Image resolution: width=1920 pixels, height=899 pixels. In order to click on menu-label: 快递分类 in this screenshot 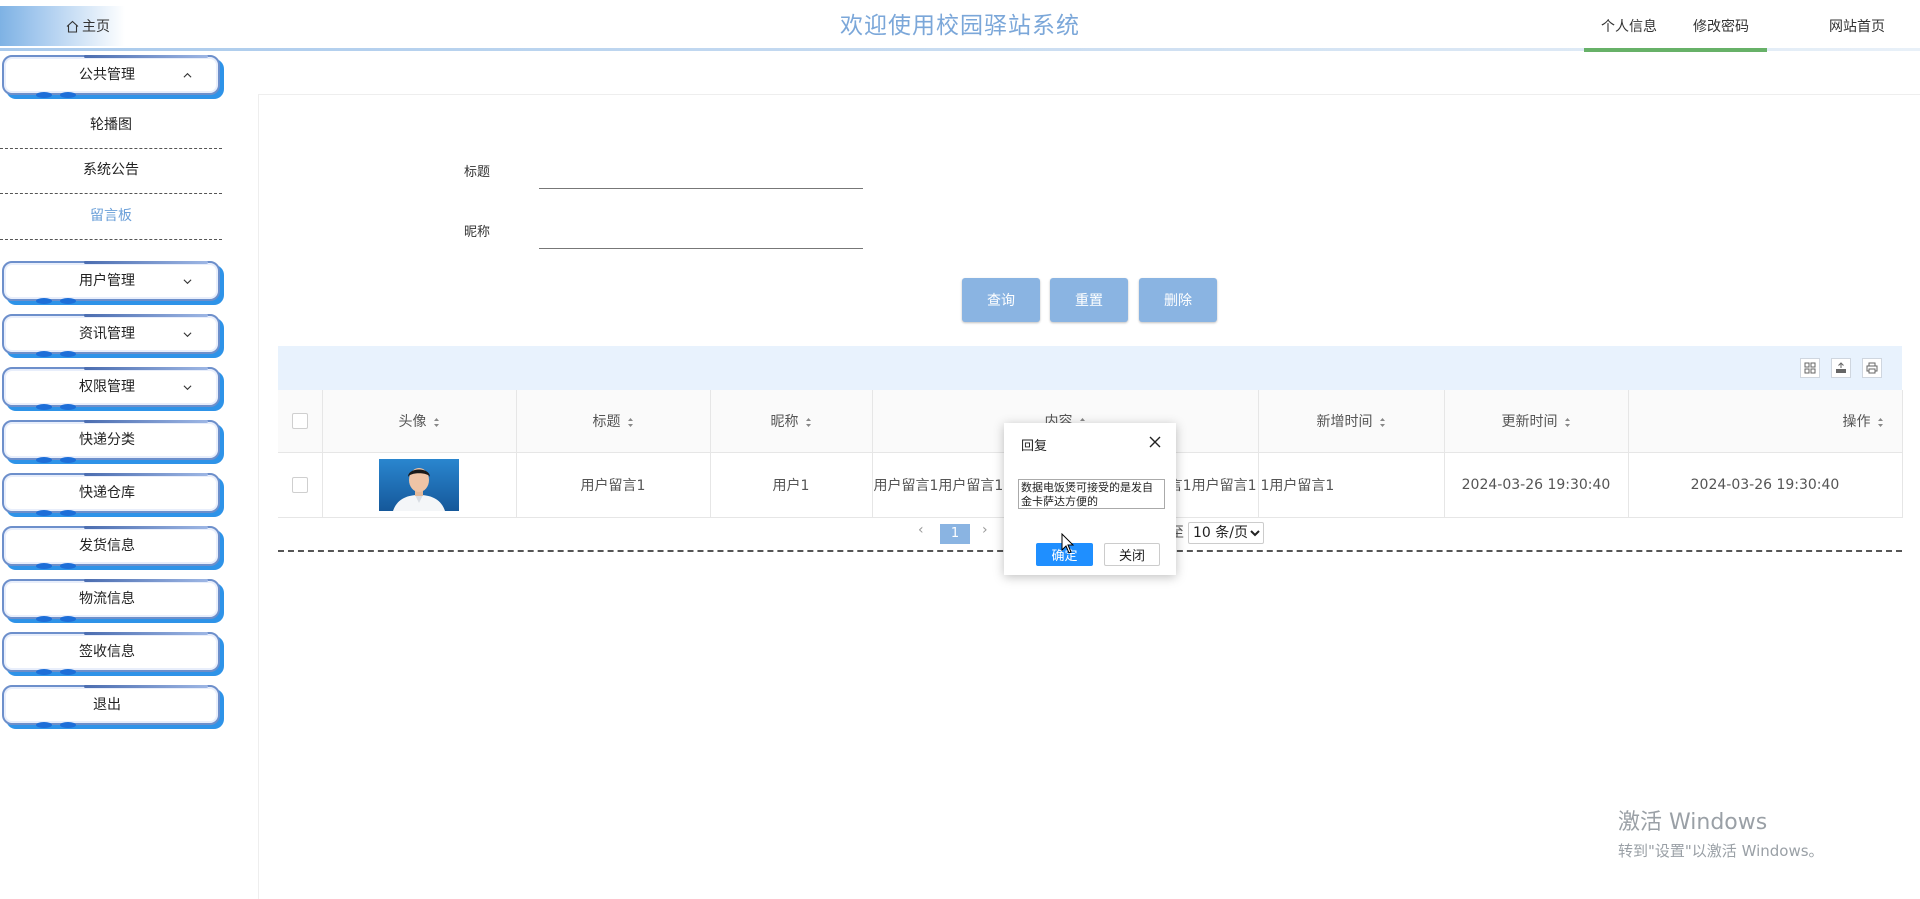, I will do `click(107, 440)`.